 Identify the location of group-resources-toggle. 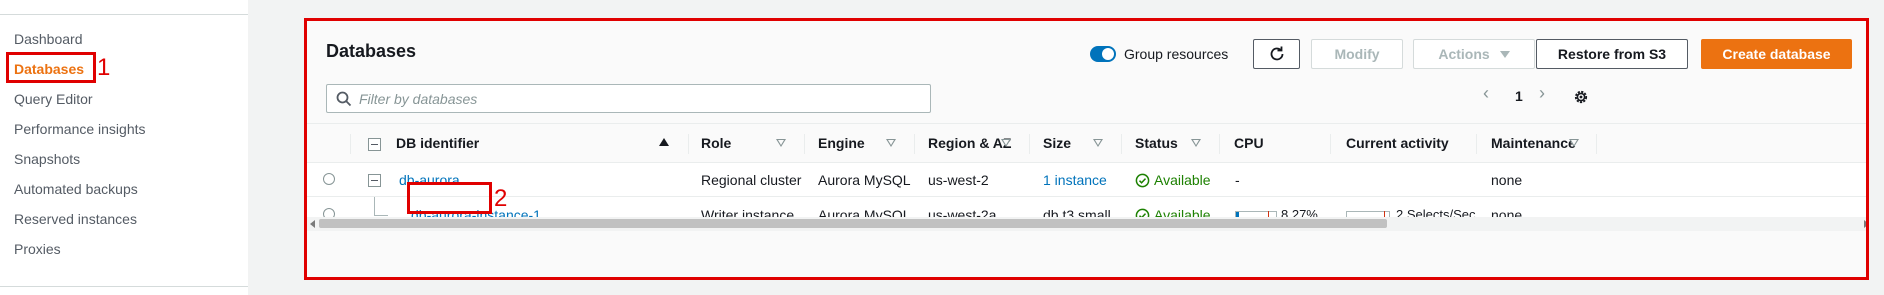
(1103, 54).